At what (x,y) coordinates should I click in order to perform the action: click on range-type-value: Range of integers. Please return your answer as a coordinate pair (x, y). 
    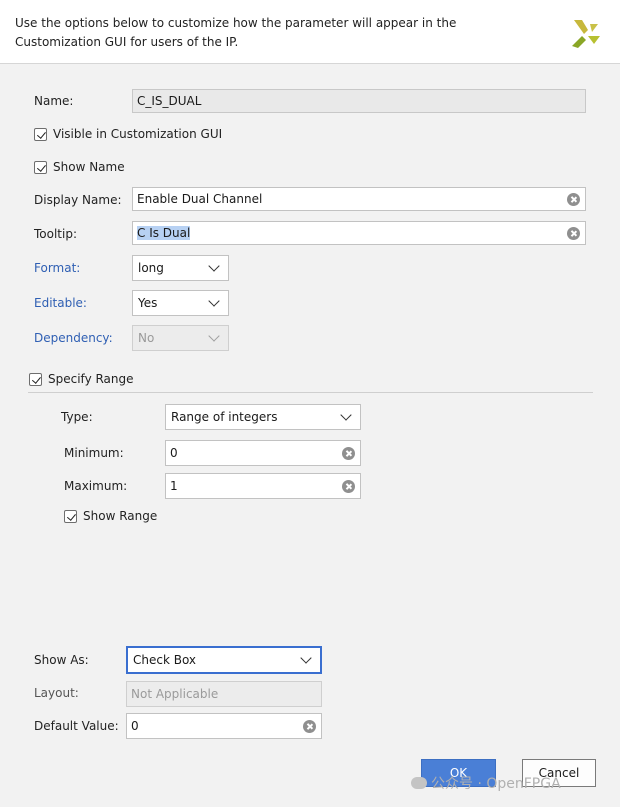
    Looking at the image, I should click on (224, 417).